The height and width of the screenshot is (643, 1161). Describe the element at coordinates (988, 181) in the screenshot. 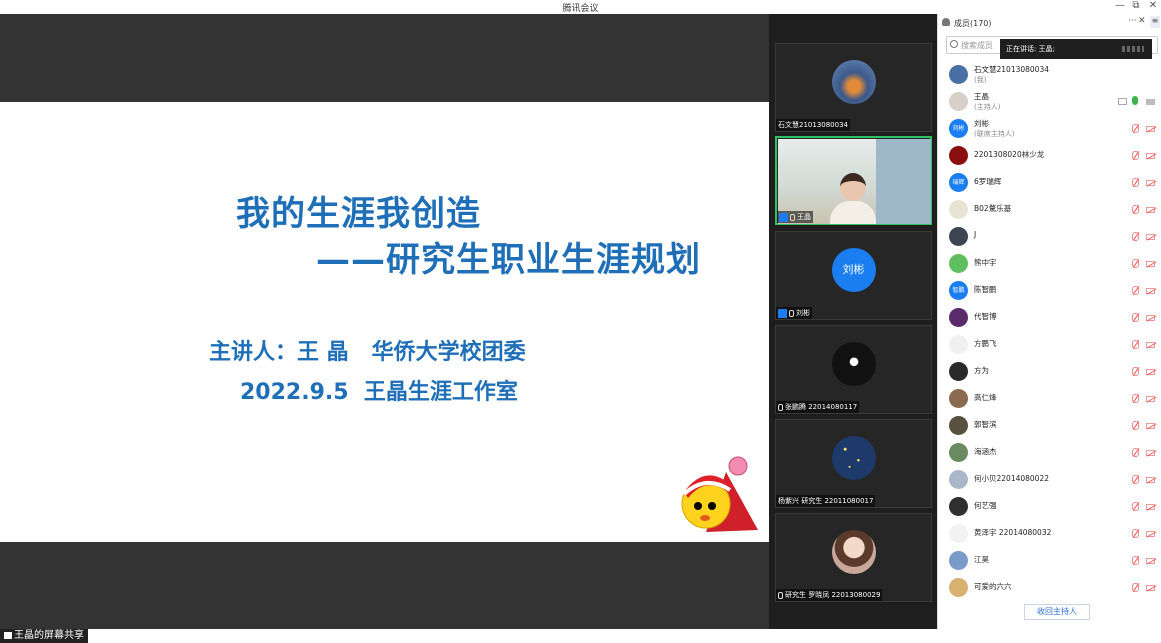

I see `member-name: 6罗瑞辉` at that location.